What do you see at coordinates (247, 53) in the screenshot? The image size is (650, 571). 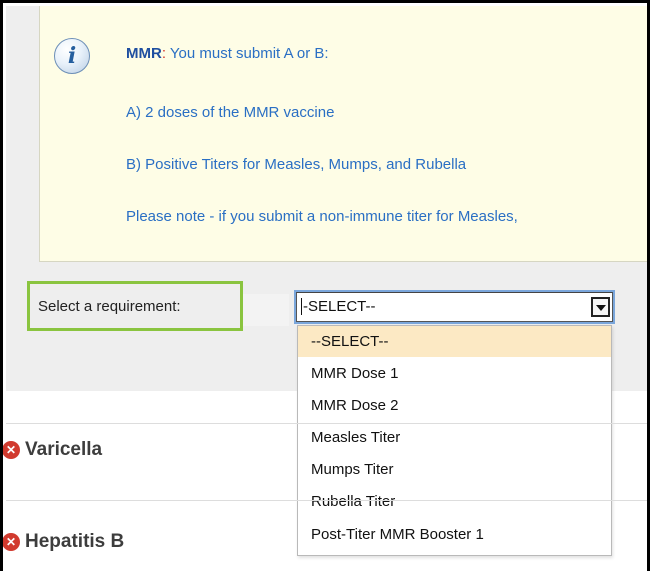 I see `info-title-rest: You must submit A or B:` at bounding box center [247, 53].